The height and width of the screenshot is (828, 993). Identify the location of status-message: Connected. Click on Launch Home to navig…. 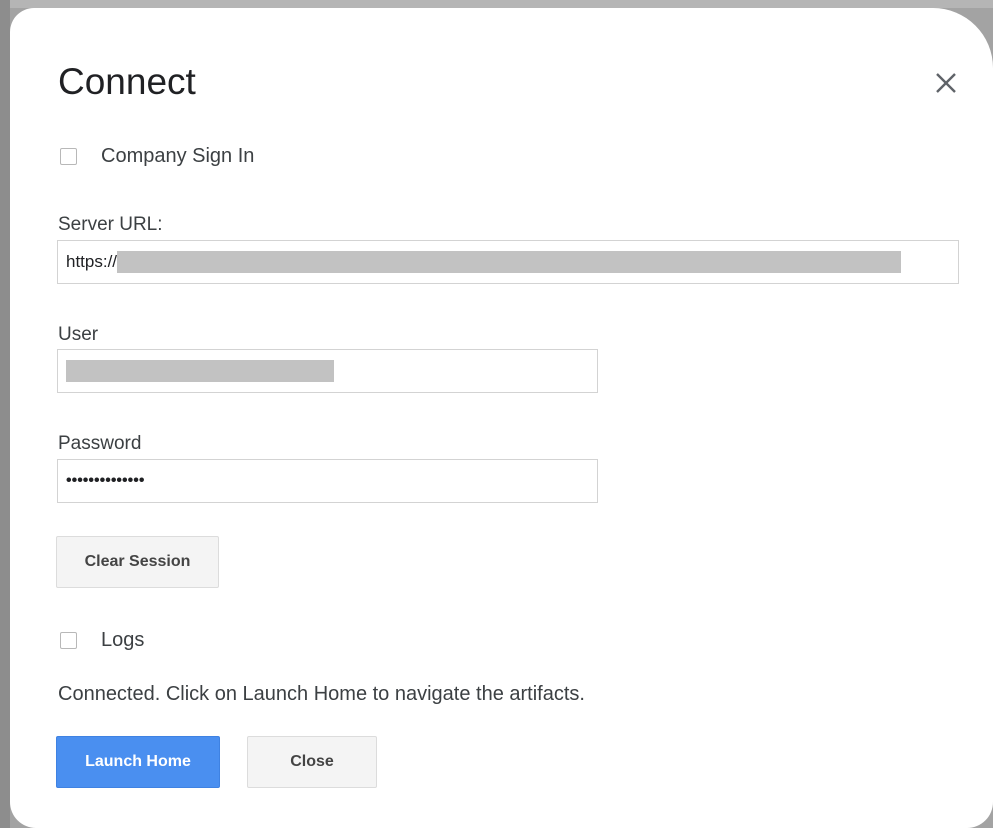
(321, 694).